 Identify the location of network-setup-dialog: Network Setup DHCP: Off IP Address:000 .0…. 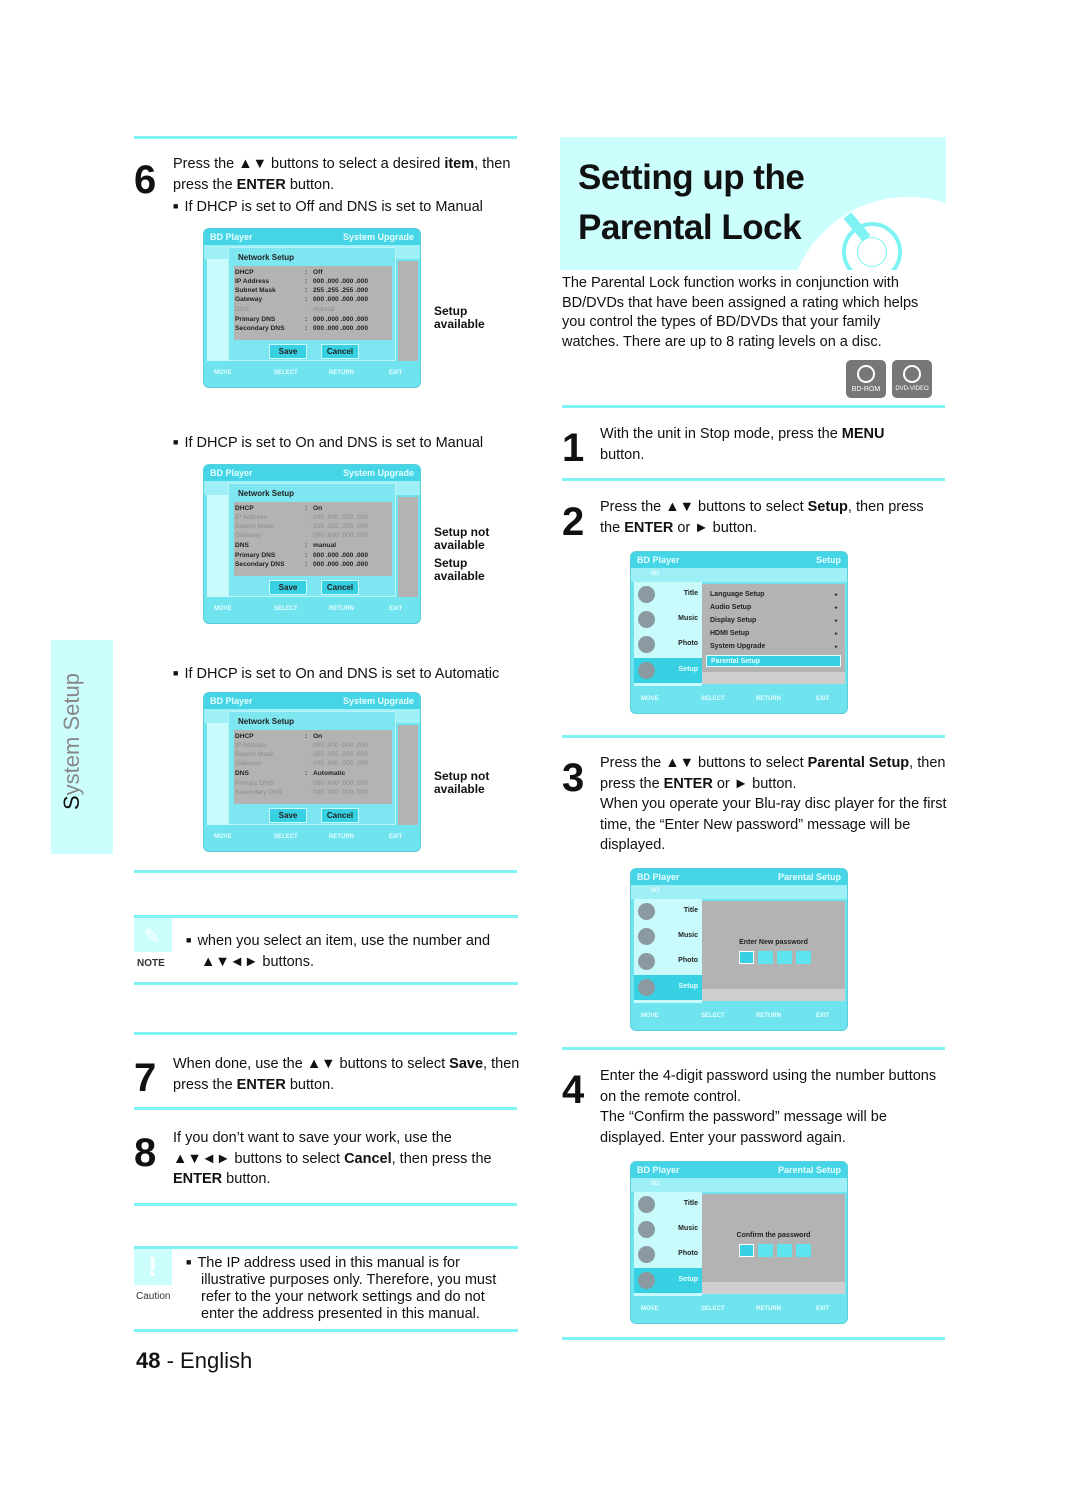
(312, 304).